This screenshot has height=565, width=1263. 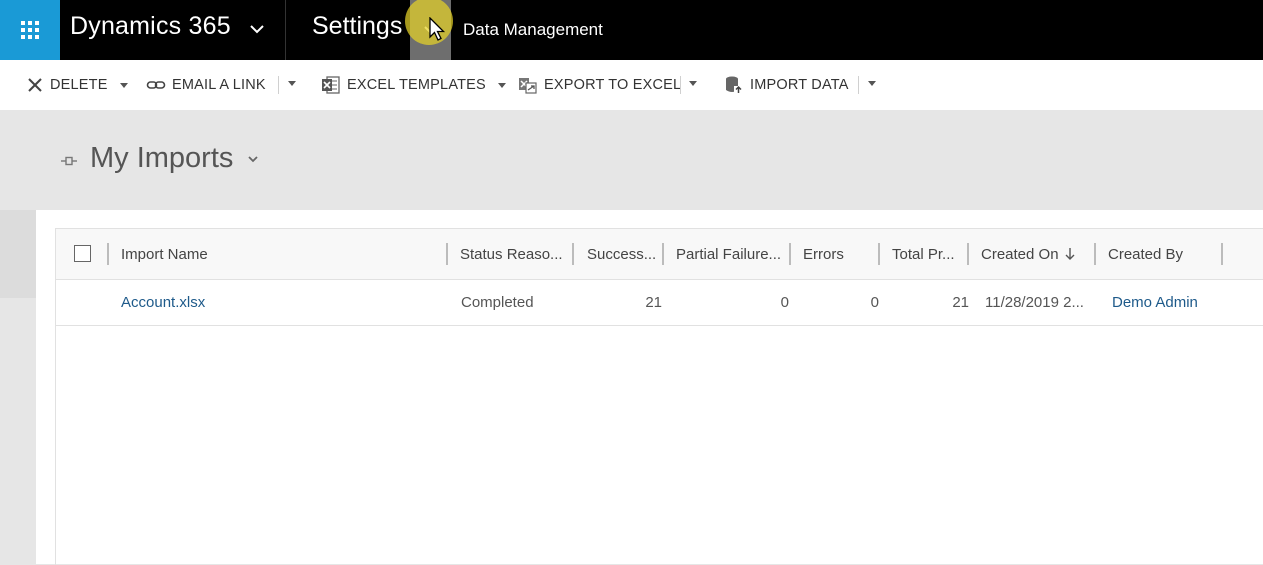 I want to click on app-launcher-button, so click(x=30, y=30).